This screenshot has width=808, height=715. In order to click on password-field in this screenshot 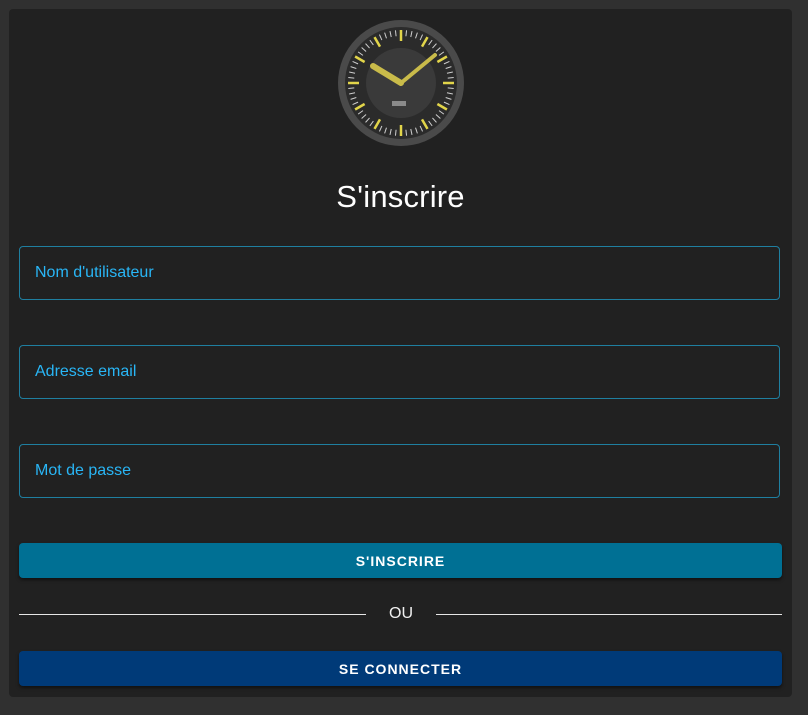, I will do `click(399, 471)`.